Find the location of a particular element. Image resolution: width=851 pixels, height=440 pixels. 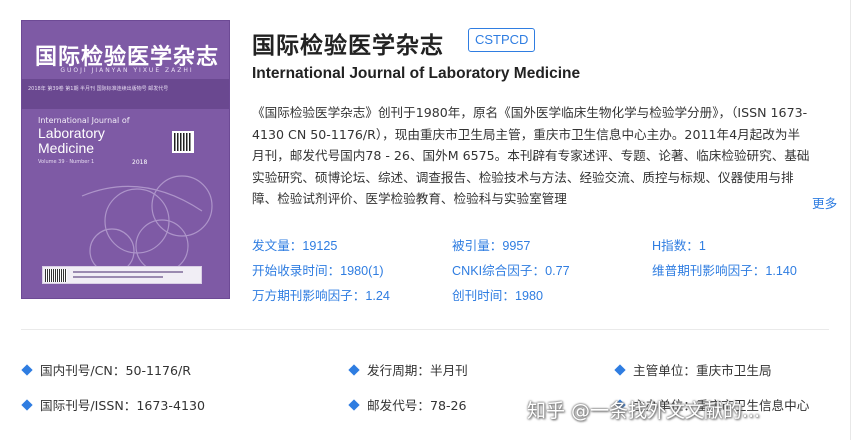

cover-en-line2: Laboratory is located at coordinates (71, 133).